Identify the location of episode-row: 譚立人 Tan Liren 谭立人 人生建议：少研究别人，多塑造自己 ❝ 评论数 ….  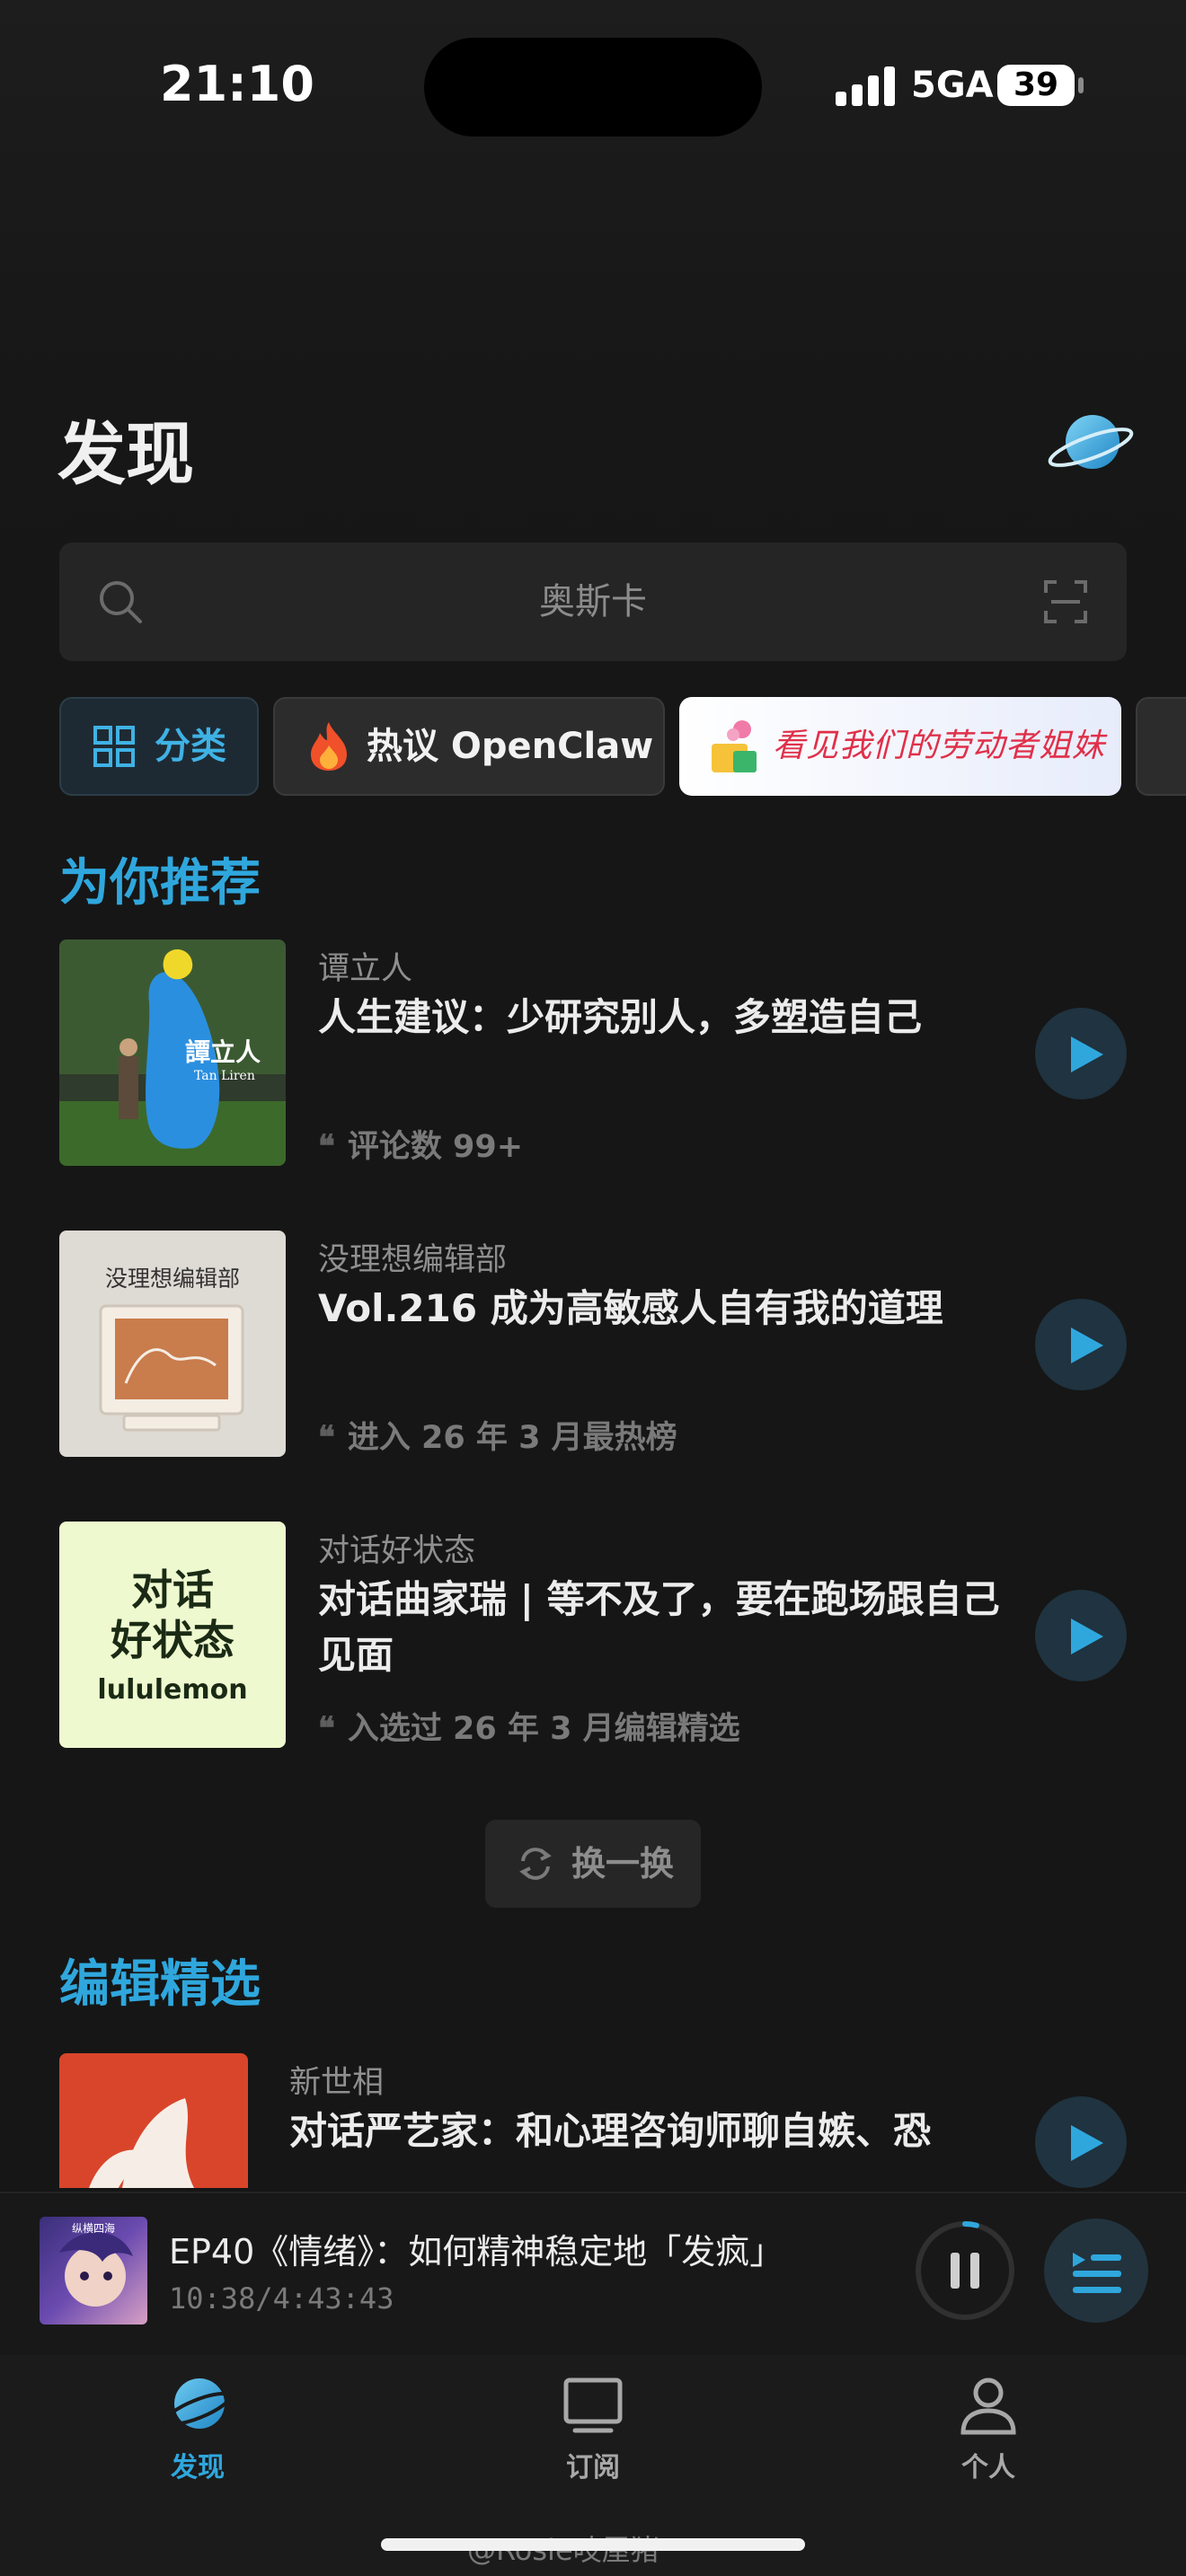
(593, 1054).